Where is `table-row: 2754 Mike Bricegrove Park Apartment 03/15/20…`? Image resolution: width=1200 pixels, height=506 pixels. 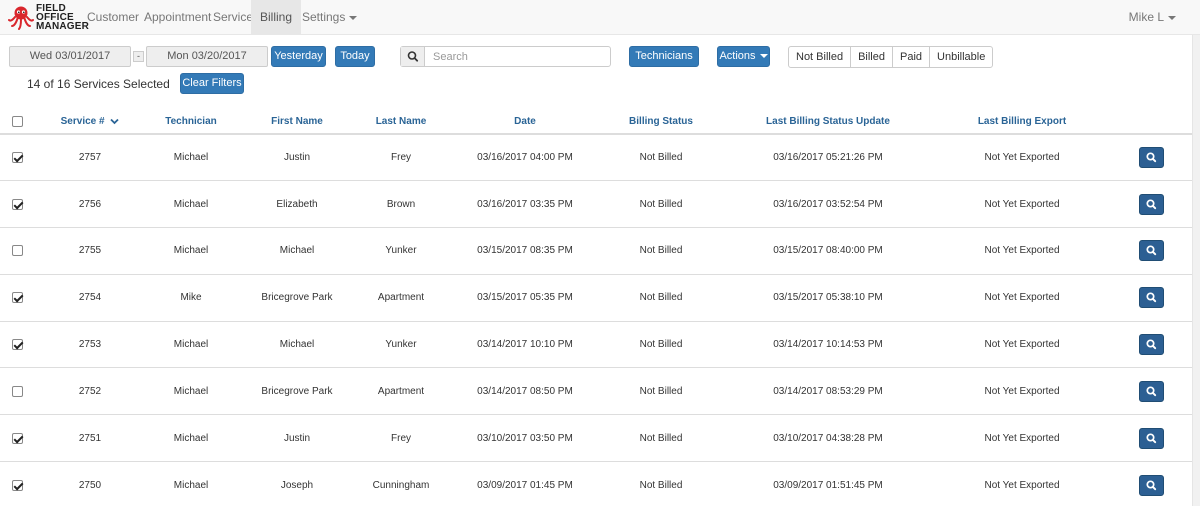 table-row: 2754 Mike Bricegrove Park Apartment 03/15/20… is located at coordinates (596, 297).